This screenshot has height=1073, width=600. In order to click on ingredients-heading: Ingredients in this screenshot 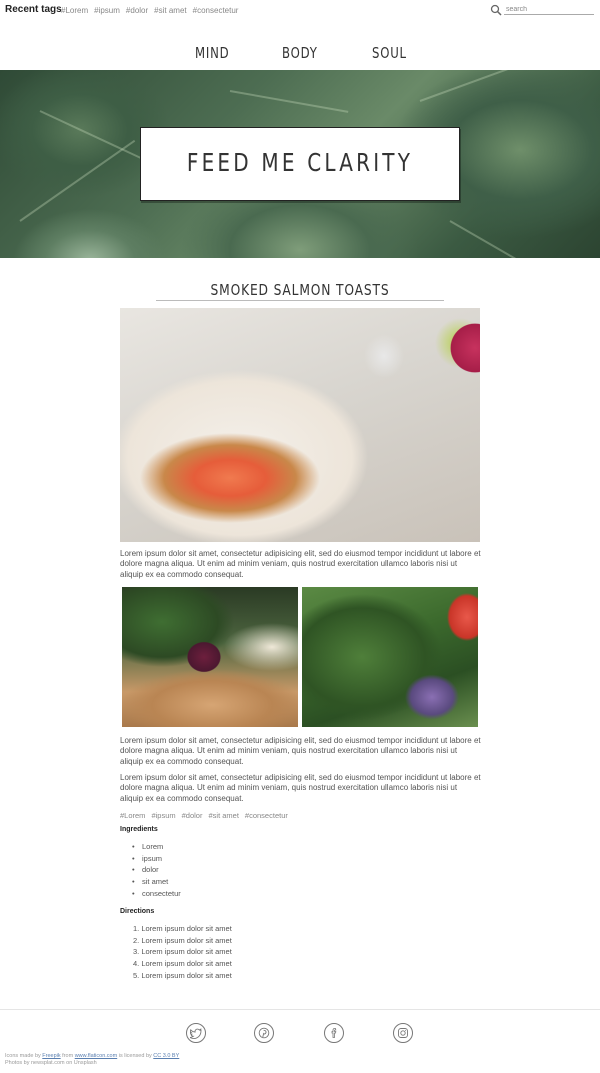, I will do `click(139, 829)`.